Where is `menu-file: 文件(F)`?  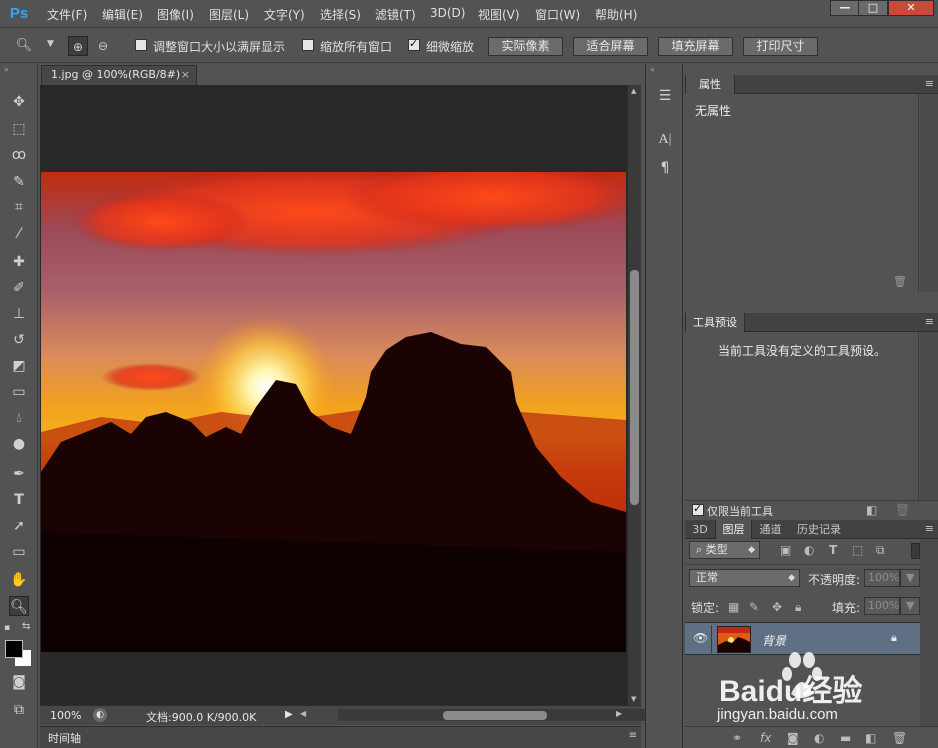
menu-file: 文件(F) is located at coordinates (67, 14).